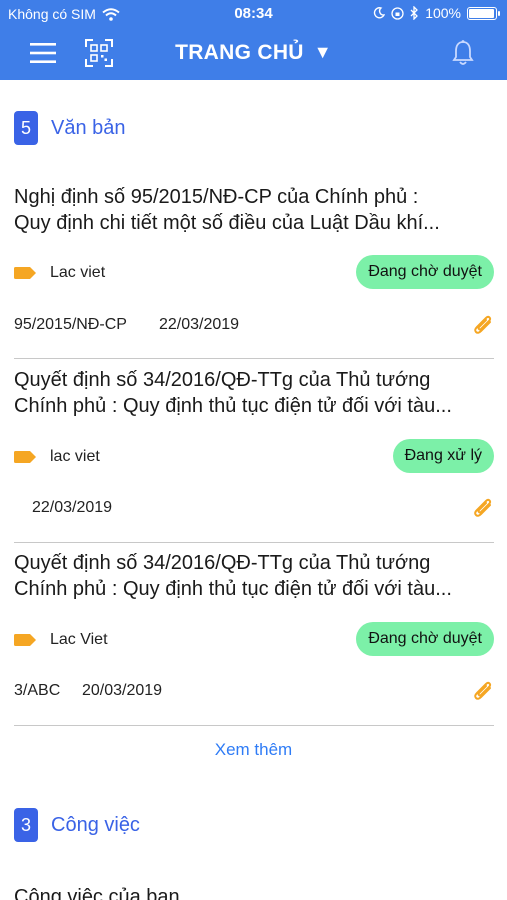  I want to click on documents-section-header: 5 Văn bản, so click(70, 128).